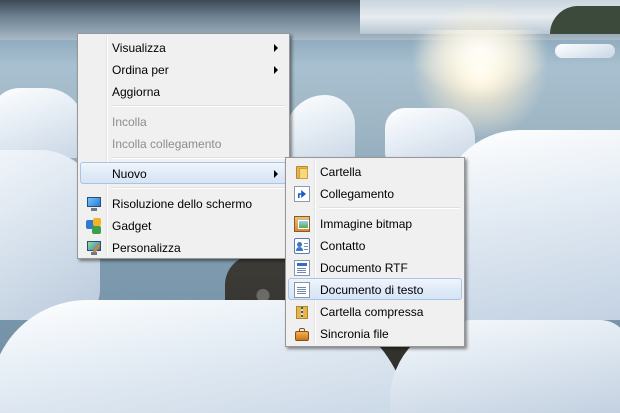 This screenshot has width=620, height=413. I want to click on submenu-item-shortcut: Collegamento, so click(375, 193).